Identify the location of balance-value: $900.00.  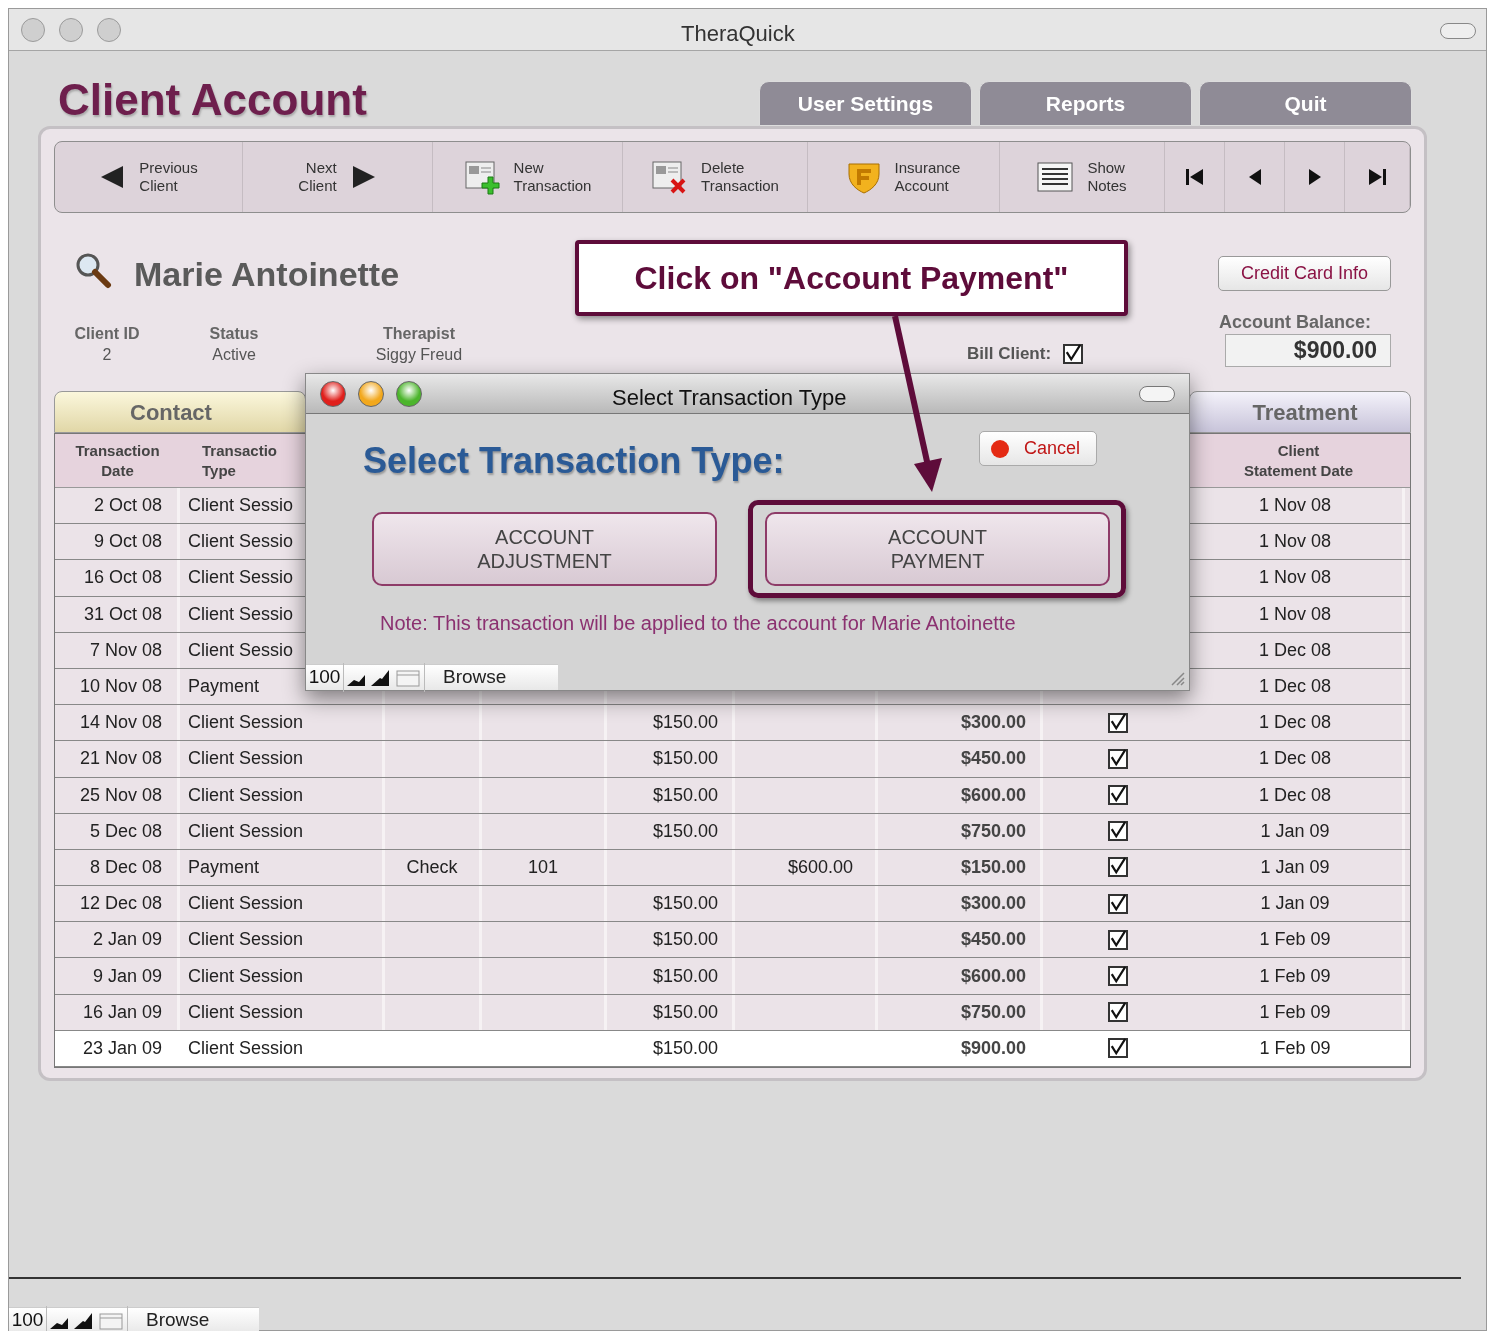
(1308, 350).